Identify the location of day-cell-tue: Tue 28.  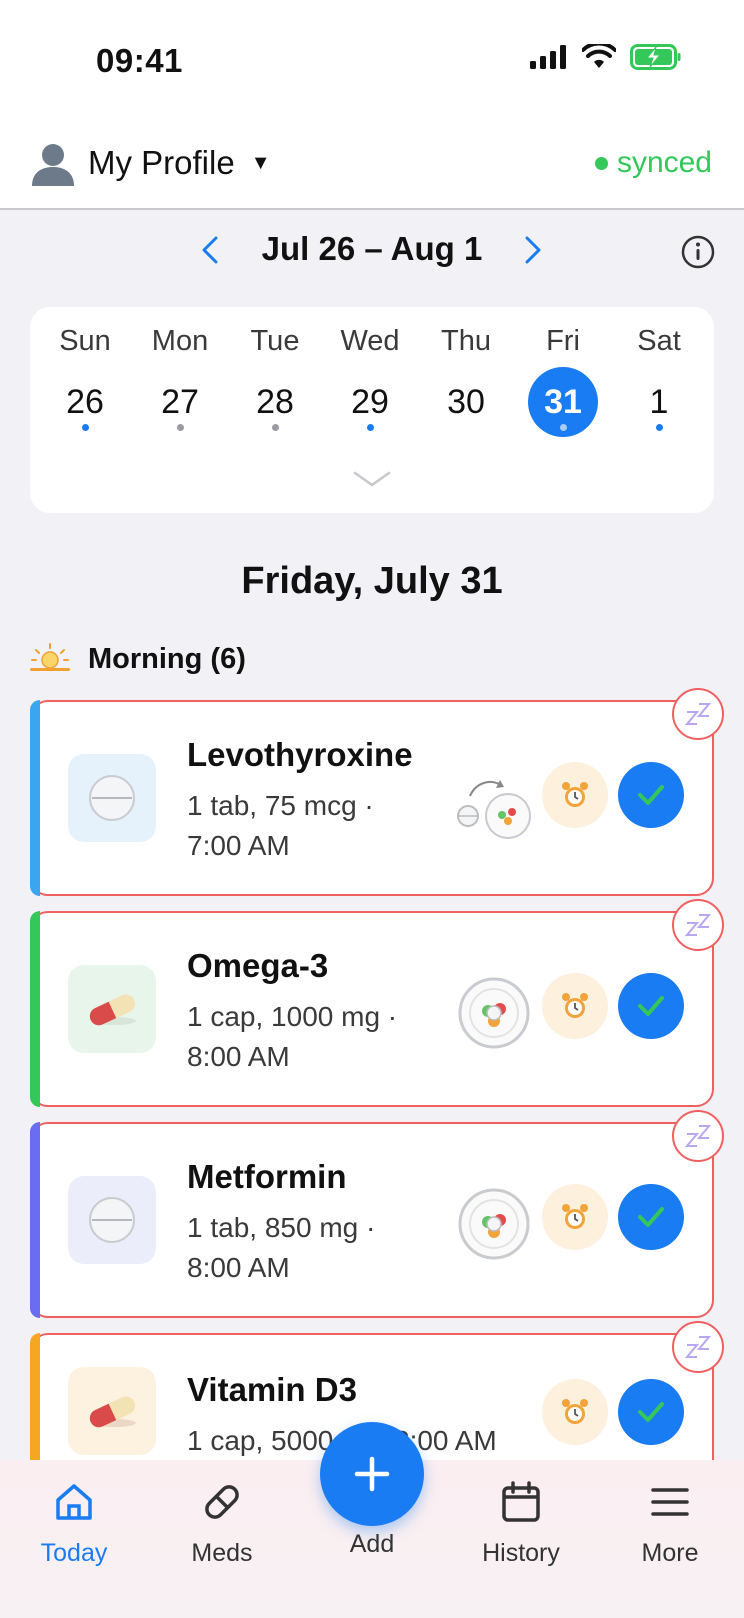
(275, 379).